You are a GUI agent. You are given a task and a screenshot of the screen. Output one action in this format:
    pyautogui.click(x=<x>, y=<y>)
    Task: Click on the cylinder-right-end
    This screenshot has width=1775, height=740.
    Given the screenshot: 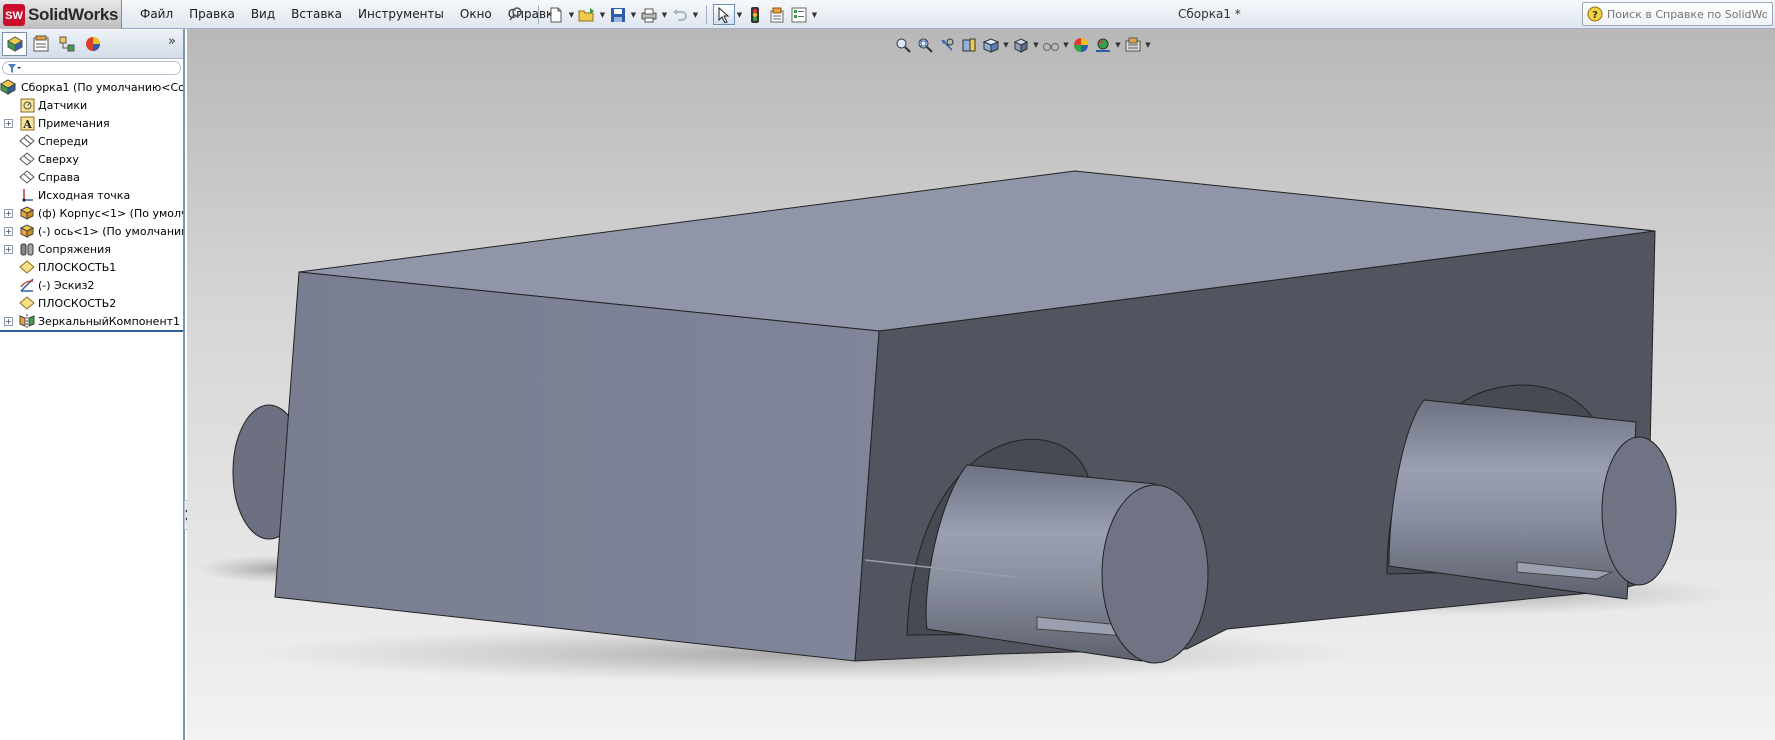 What is the action you would take?
    pyautogui.click(x=1639, y=511)
    